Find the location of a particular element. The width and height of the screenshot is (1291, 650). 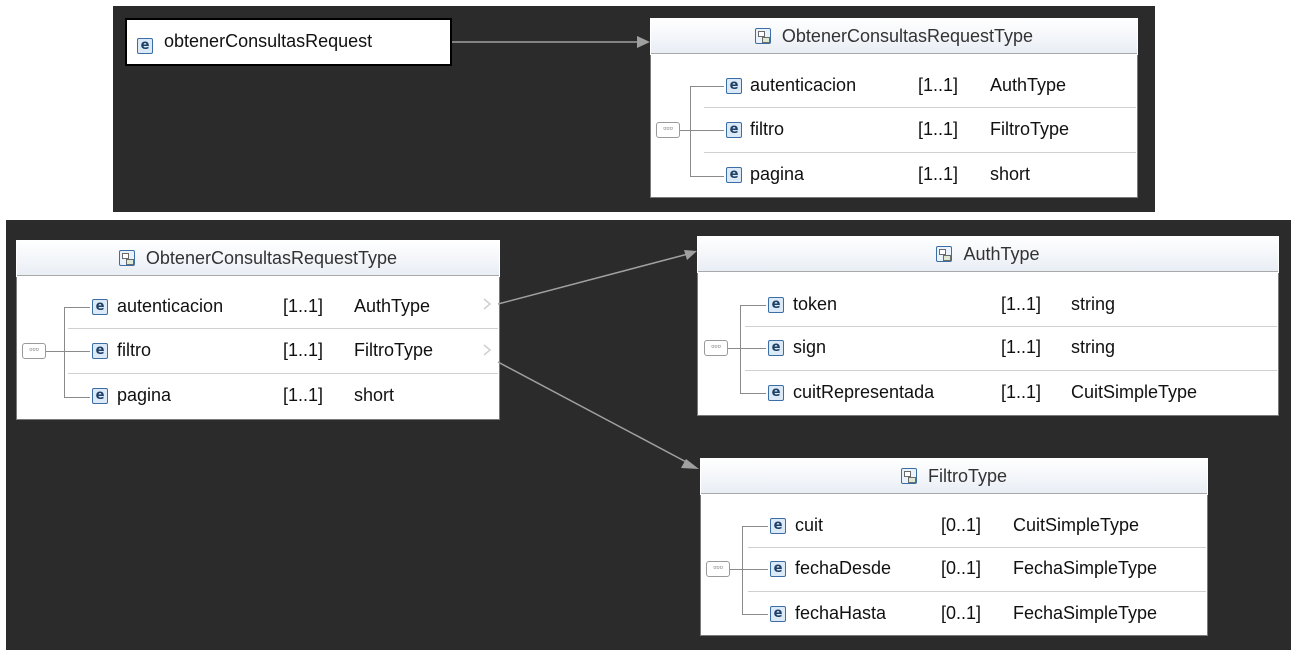

arrow-autenticacion-to-authtype is located at coordinates (593, 279).